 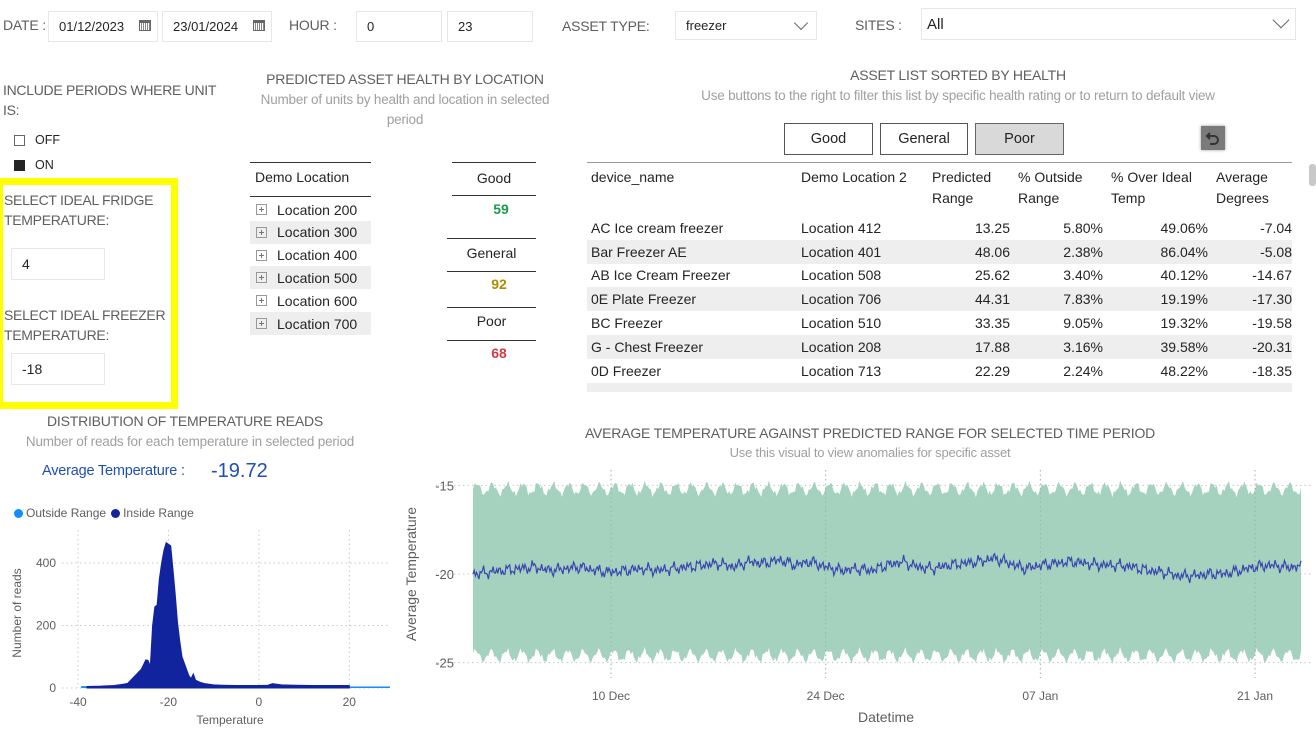 What do you see at coordinates (19, 140) in the screenshot?
I see `off-checkbox` at bounding box center [19, 140].